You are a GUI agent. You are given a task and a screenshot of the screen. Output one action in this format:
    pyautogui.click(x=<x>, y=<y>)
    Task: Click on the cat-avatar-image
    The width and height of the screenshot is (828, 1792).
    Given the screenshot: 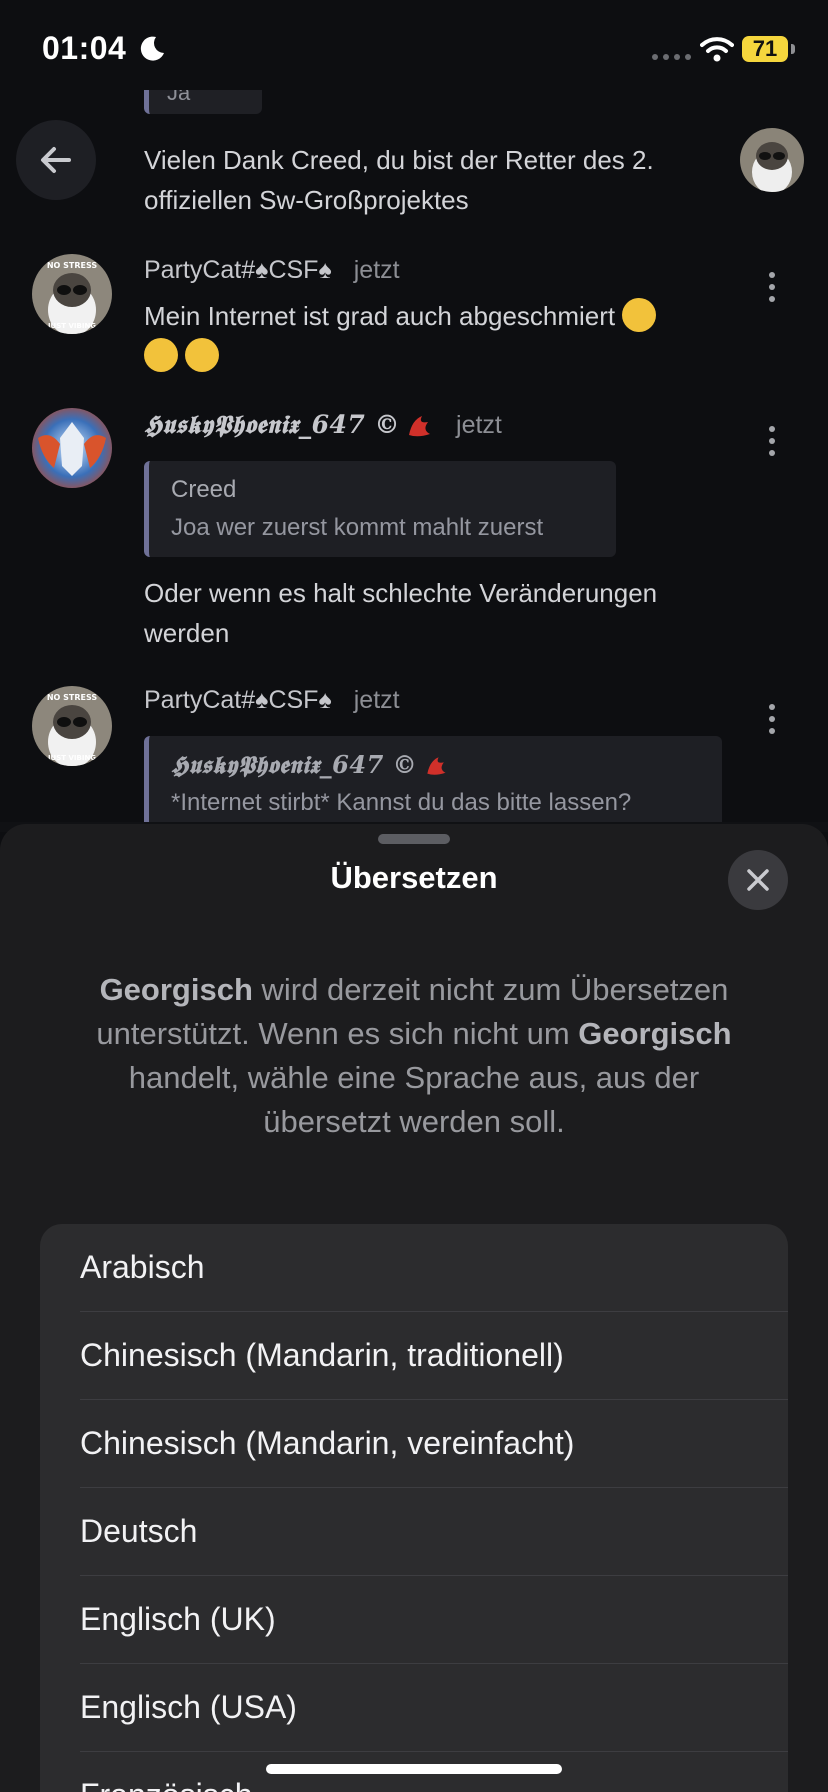 What is the action you would take?
    pyautogui.click(x=772, y=160)
    